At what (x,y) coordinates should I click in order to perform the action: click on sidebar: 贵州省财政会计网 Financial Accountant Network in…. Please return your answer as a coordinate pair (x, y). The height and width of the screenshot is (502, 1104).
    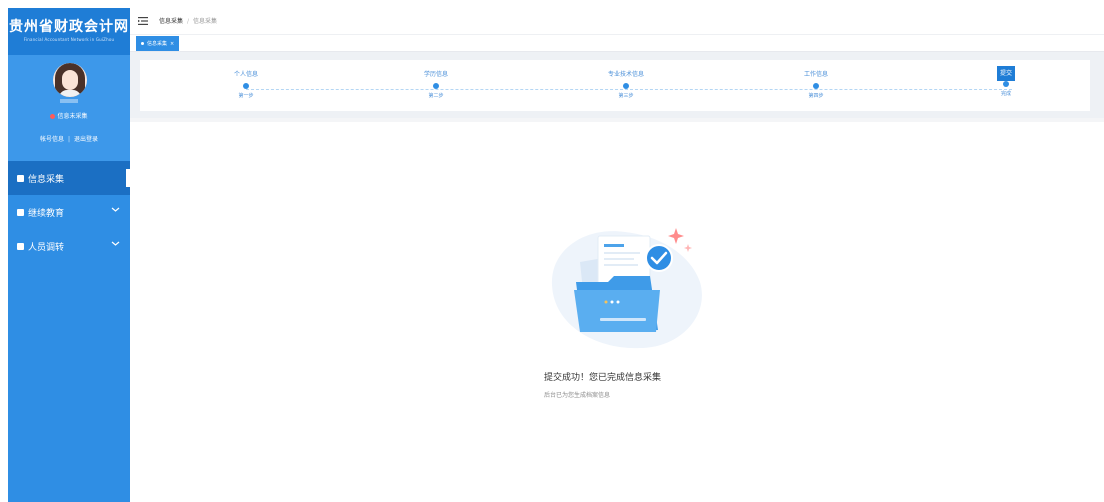
    Looking at the image, I should click on (69, 255).